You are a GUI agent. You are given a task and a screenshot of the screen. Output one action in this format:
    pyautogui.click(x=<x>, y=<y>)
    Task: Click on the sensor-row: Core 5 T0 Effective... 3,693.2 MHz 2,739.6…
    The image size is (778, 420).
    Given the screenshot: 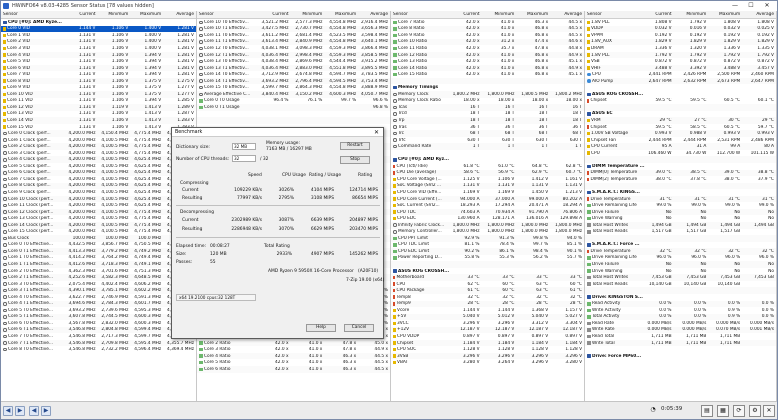 What is the action you would take?
    pyautogui.click(x=98, y=310)
    